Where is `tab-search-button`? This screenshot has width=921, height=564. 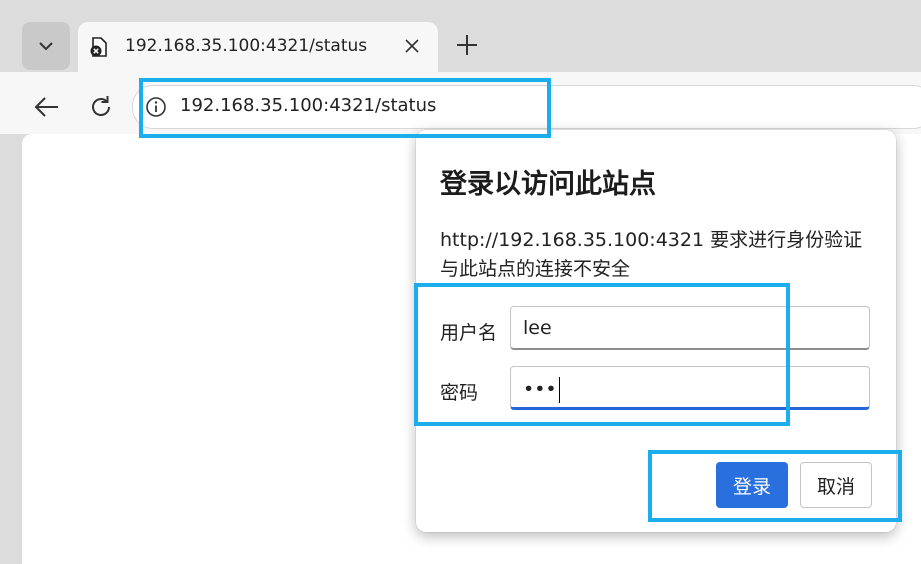
tab-search-button is located at coordinates (46, 46).